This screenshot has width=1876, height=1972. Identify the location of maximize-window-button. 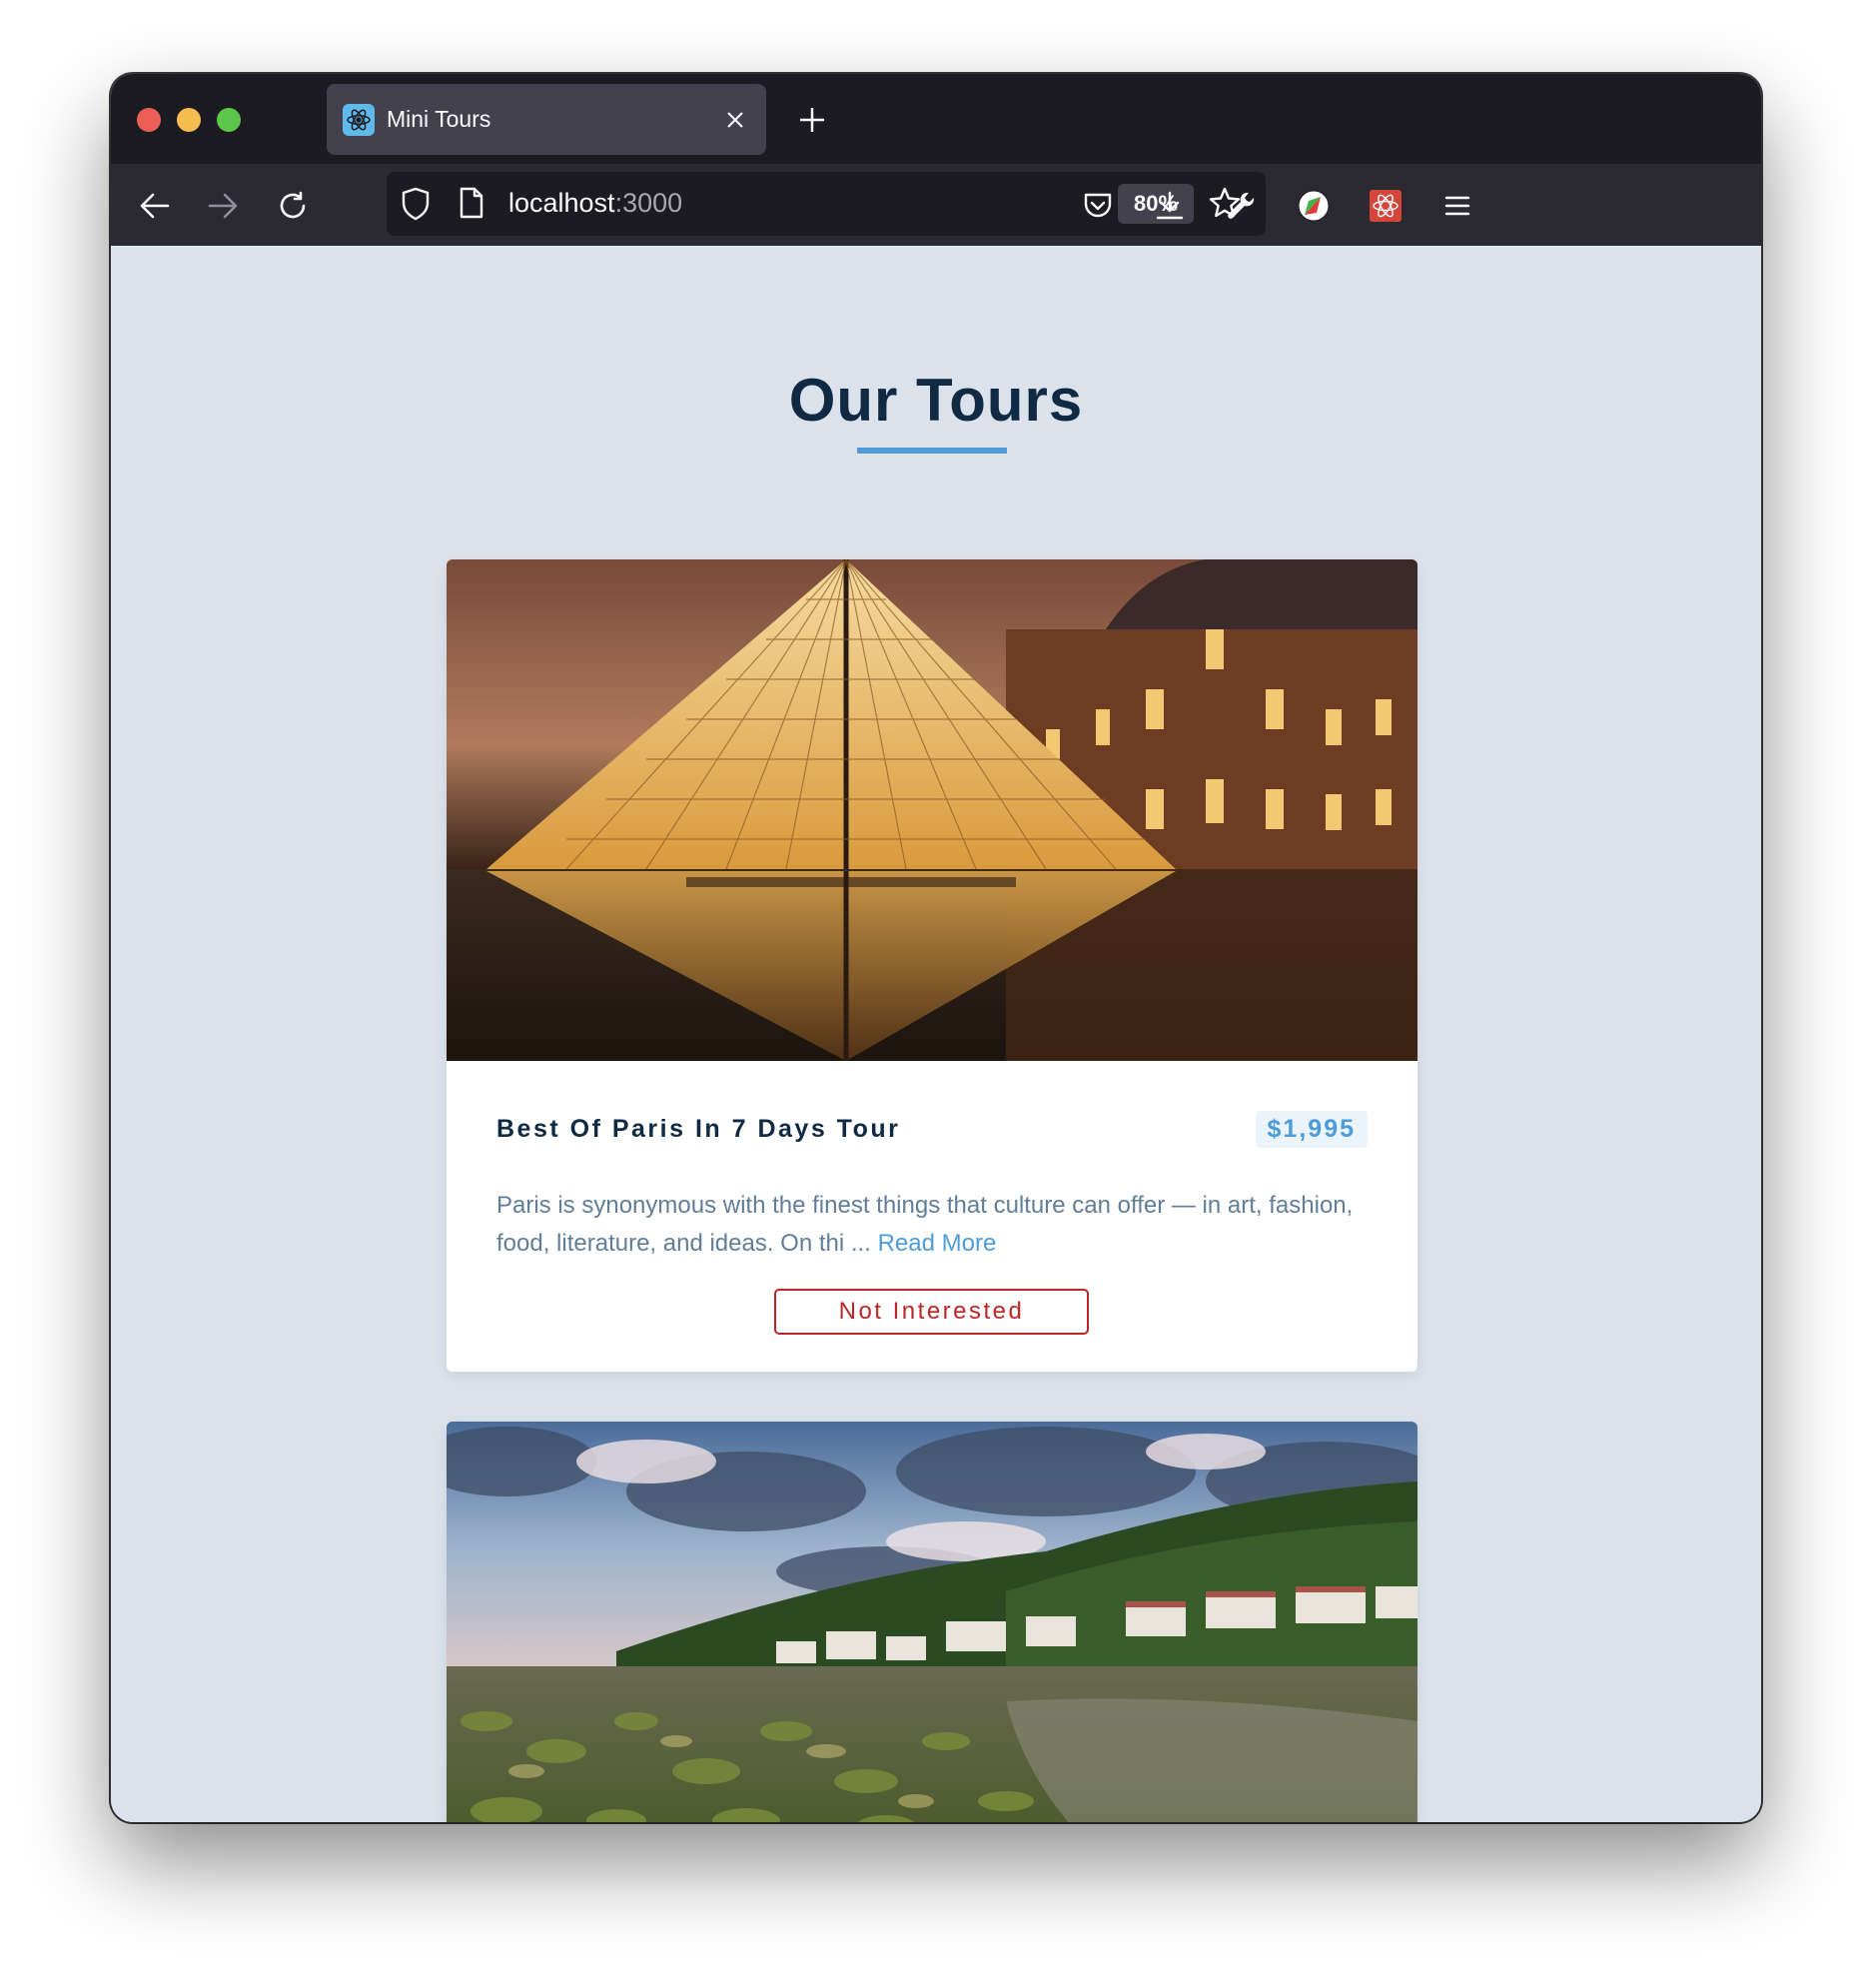
(229, 120).